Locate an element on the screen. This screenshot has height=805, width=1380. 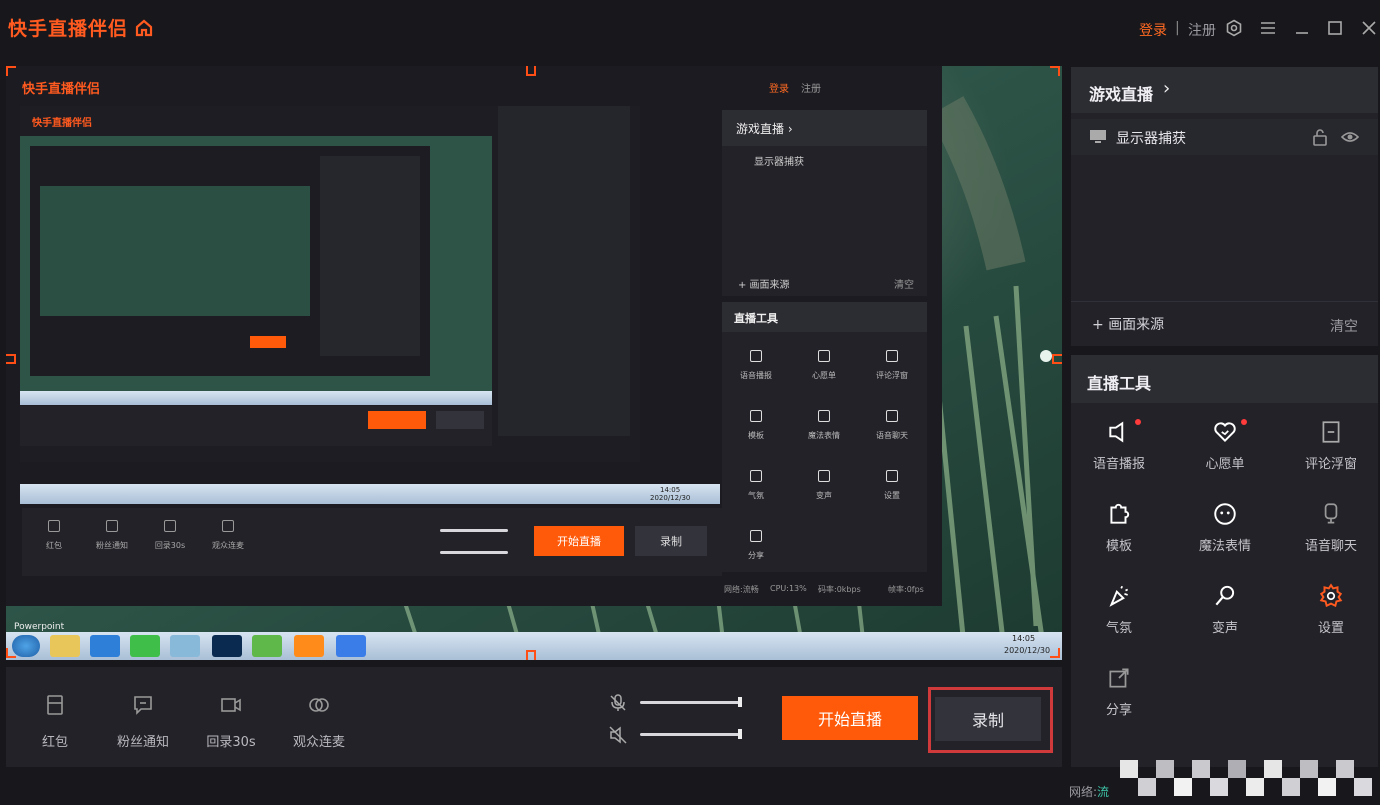
menu-icon is located at coordinates (1268, 28).